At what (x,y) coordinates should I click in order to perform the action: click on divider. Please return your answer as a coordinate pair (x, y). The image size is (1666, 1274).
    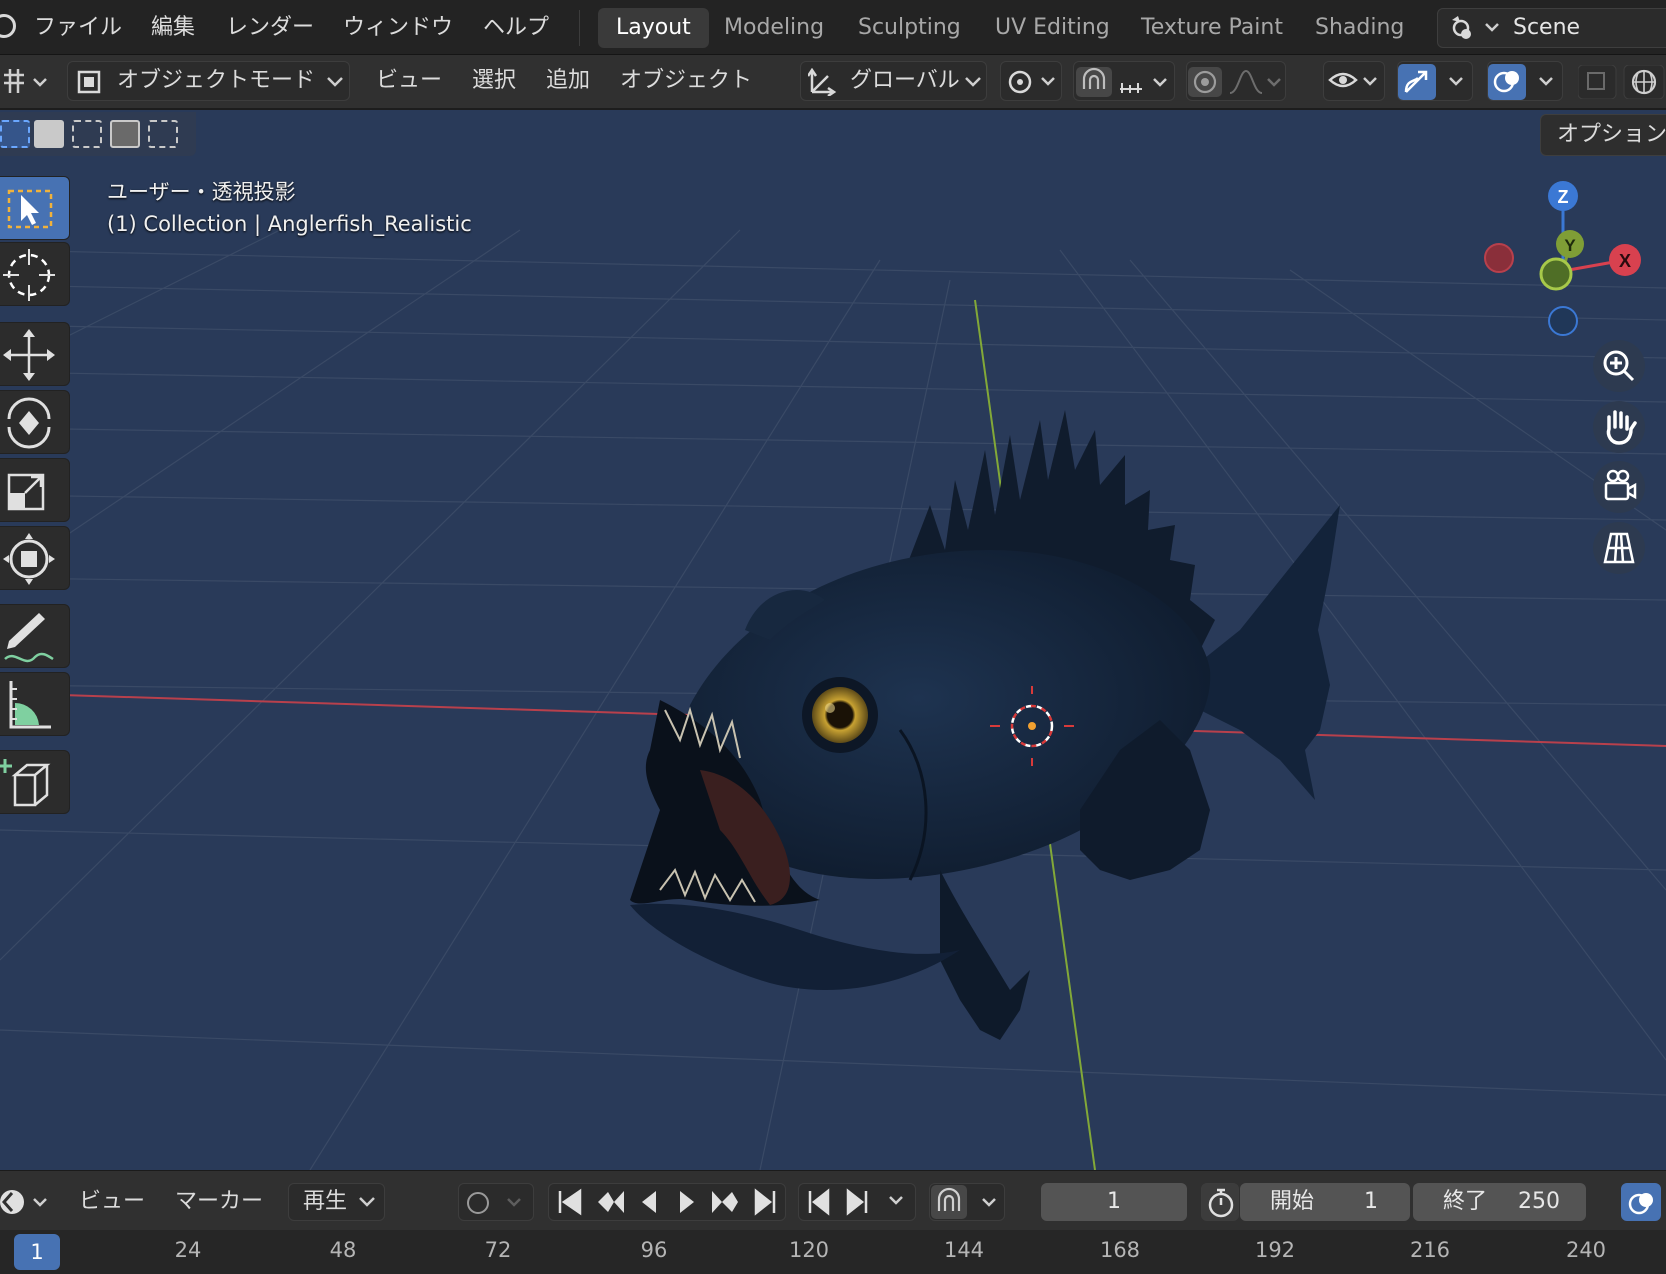
    Looking at the image, I should click on (579, 28).